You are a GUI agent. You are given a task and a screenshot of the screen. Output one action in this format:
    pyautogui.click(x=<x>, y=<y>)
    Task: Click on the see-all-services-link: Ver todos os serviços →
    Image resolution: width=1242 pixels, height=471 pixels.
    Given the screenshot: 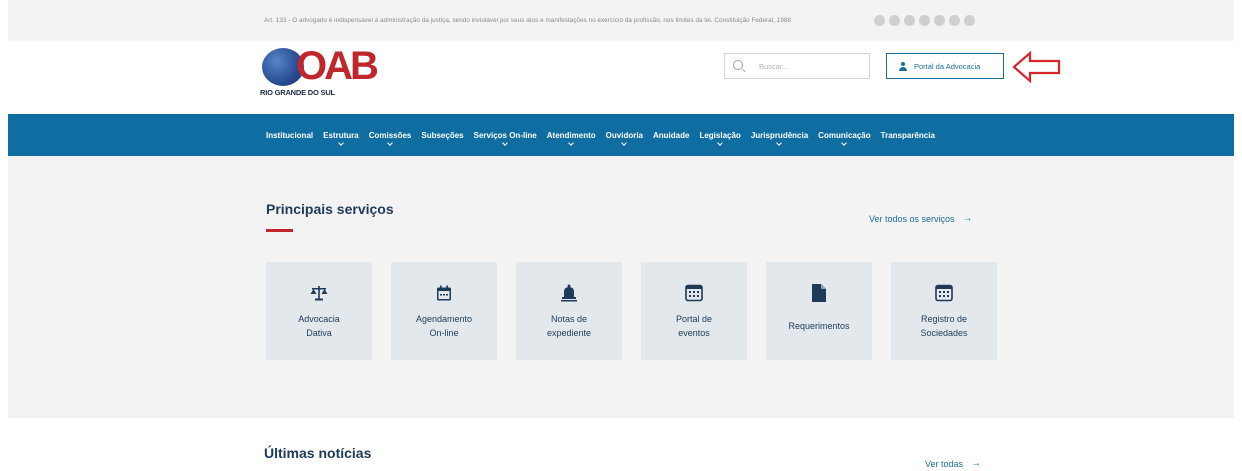 What is the action you would take?
    pyautogui.click(x=921, y=218)
    